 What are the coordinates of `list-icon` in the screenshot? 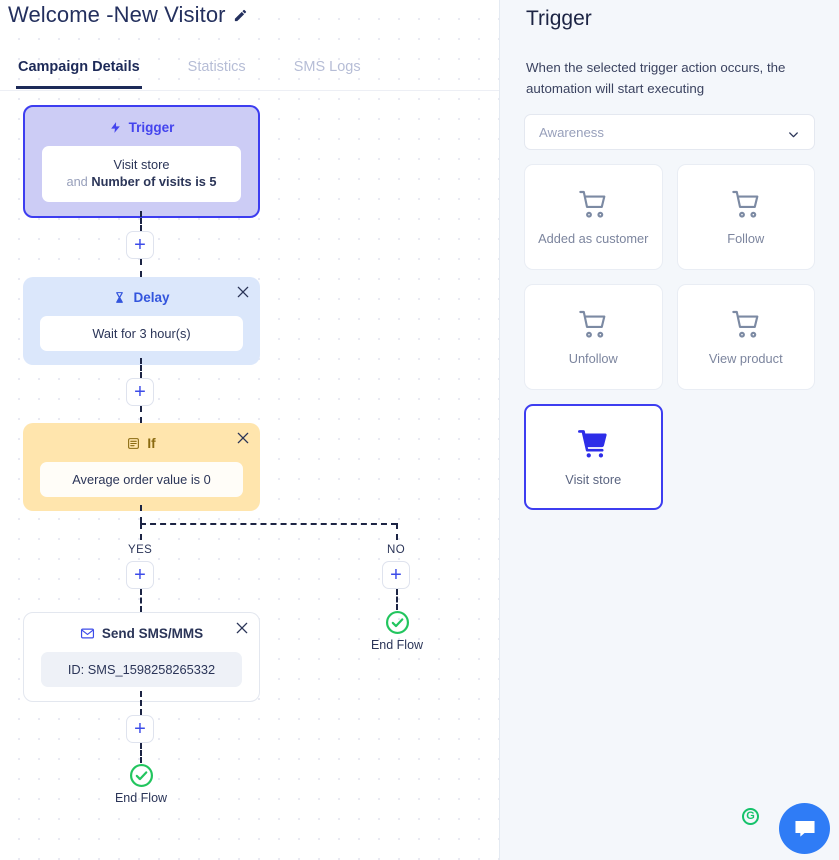 It's located at (133, 443).